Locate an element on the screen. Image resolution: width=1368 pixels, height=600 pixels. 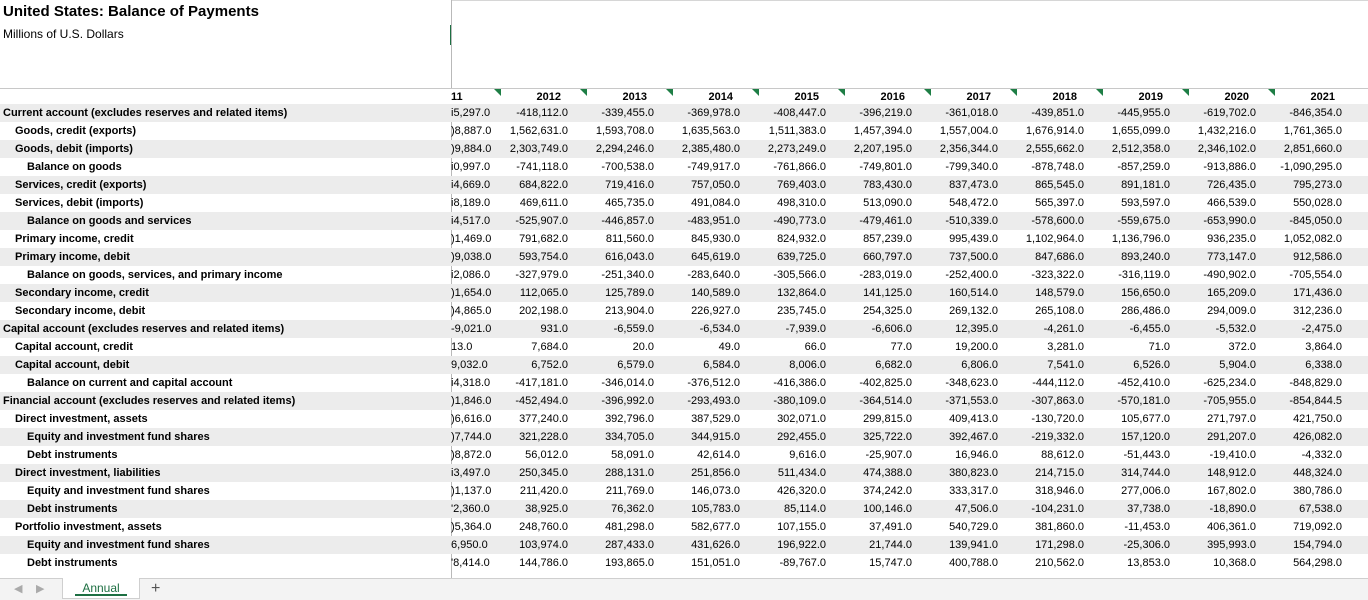
year-header-cell: 2021 is located at coordinates (1305, 97).